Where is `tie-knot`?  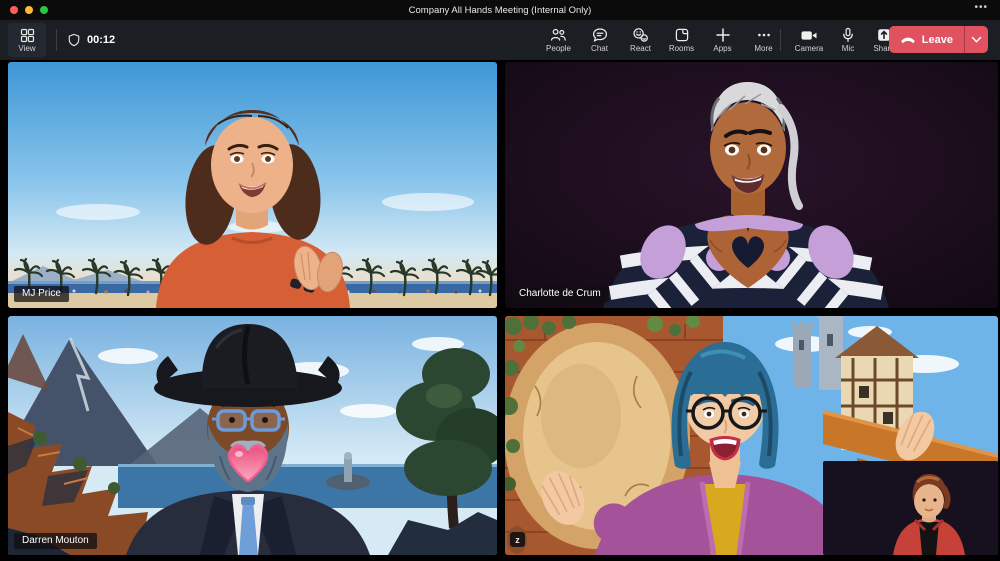
tie-knot is located at coordinates (248, 501).